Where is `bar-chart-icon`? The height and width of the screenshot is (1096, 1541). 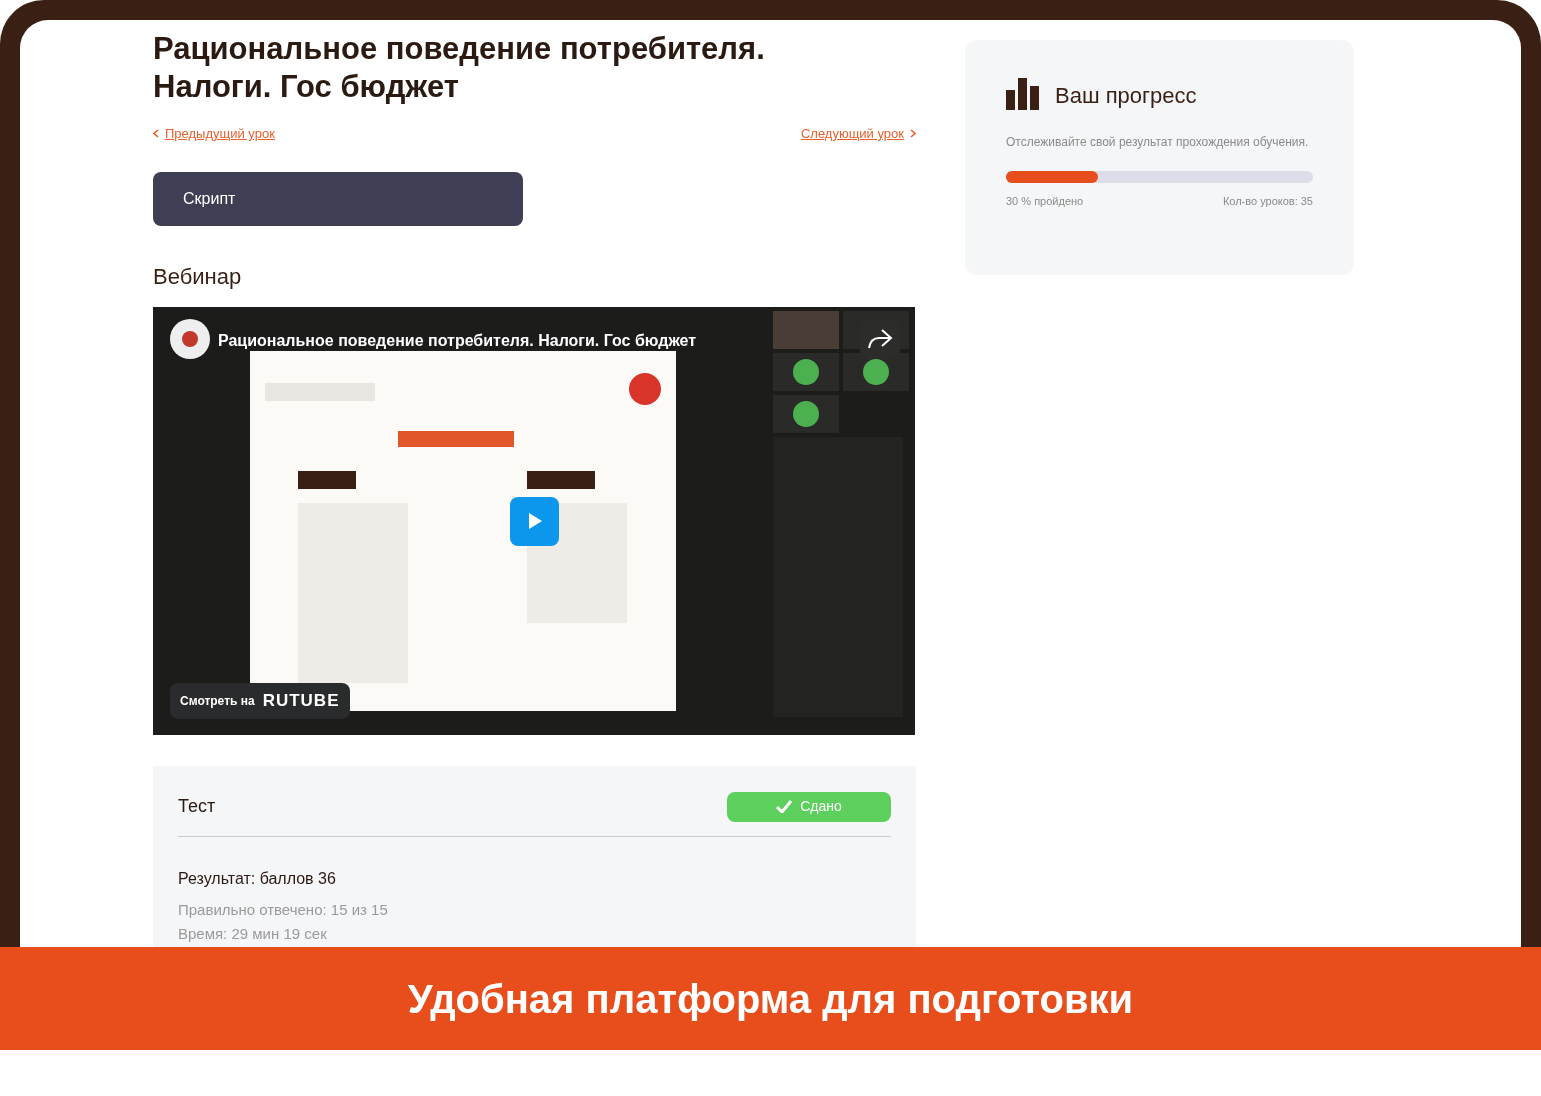 bar-chart-icon is located at coordinates (1022, 94).